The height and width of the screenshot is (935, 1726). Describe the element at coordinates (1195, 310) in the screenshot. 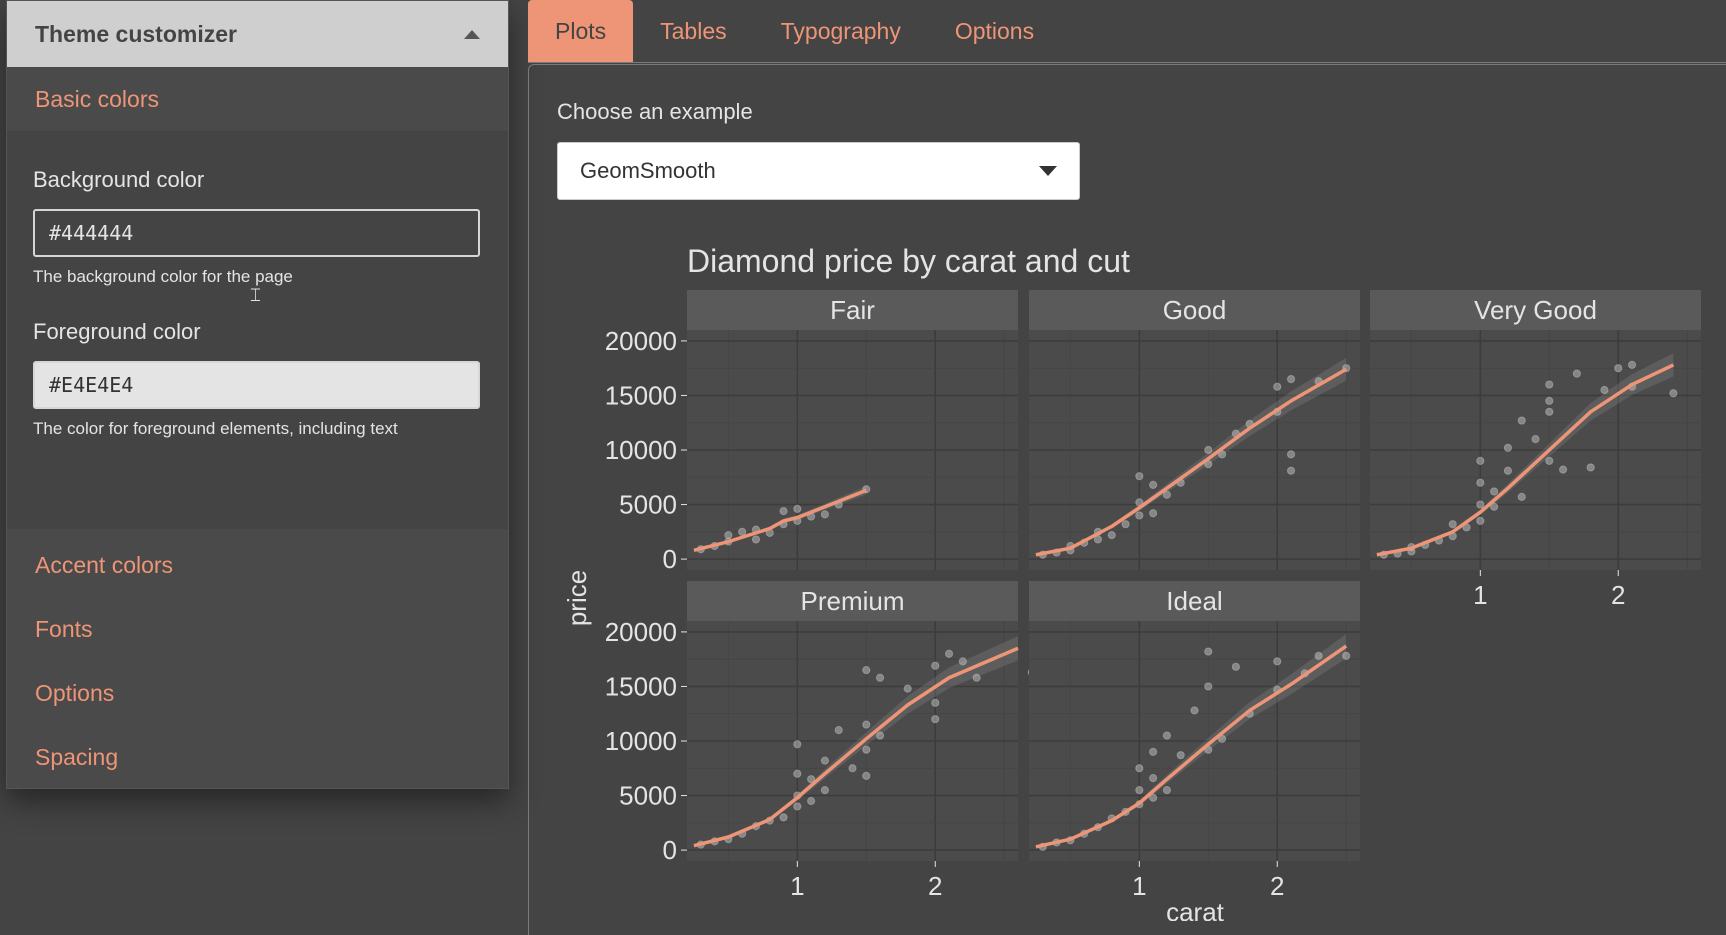

I see `facet-label-good: Good` at that location.